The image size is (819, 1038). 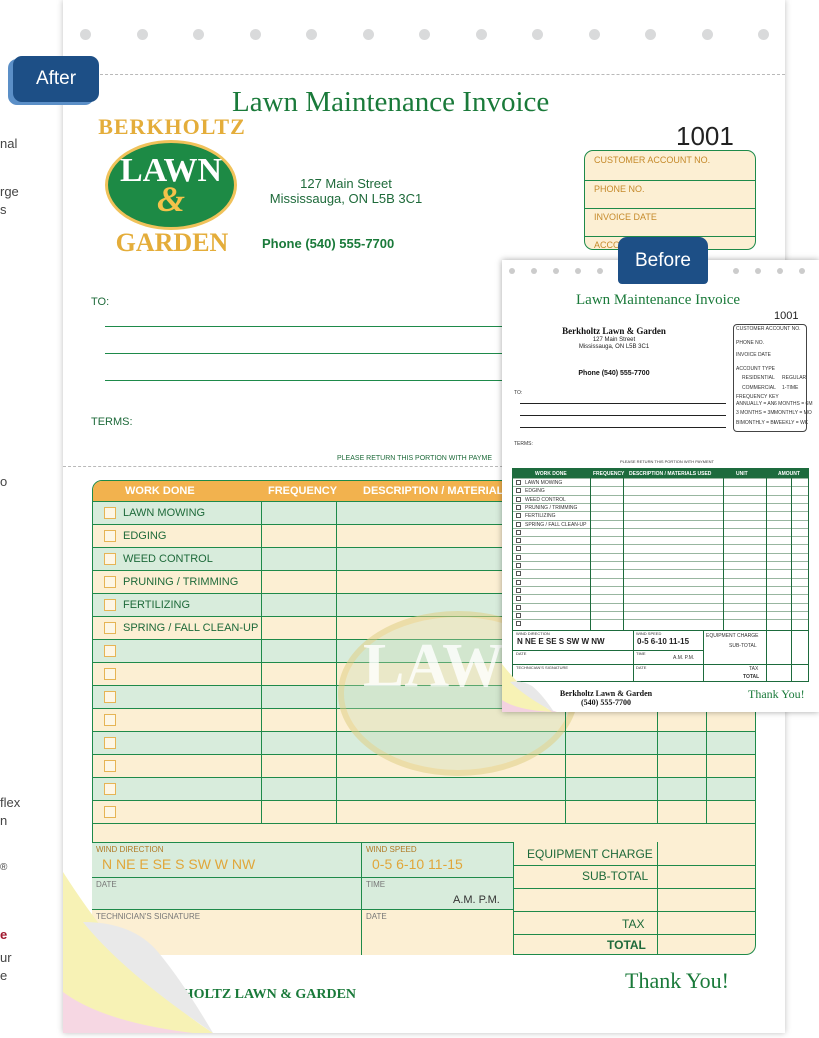 I want to click on before-account-field: PHONE NO., so click(x=750, y=343).